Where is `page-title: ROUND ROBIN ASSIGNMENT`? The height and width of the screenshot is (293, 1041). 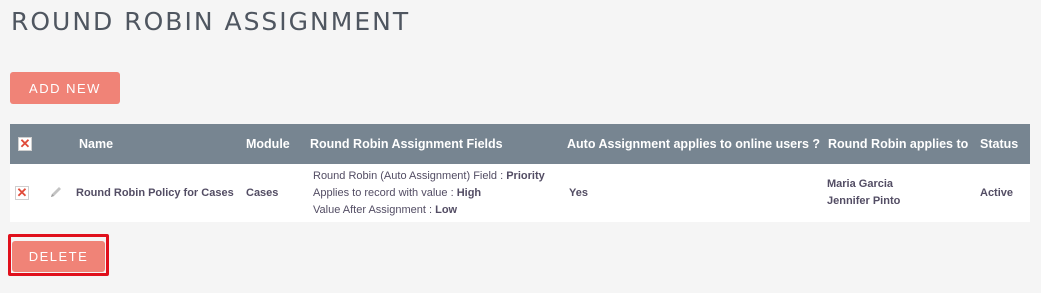
page-title: ROUND ROBIN ASSIGNMENT is located at coordinates (211, 21).